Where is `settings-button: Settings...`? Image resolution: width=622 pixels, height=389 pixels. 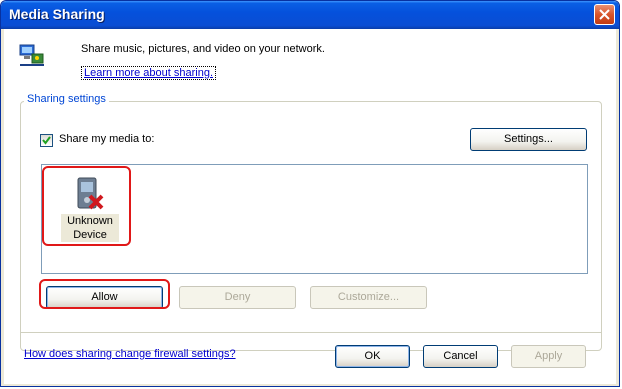 settings-button: Settings... is located at coordinates (528, 139).